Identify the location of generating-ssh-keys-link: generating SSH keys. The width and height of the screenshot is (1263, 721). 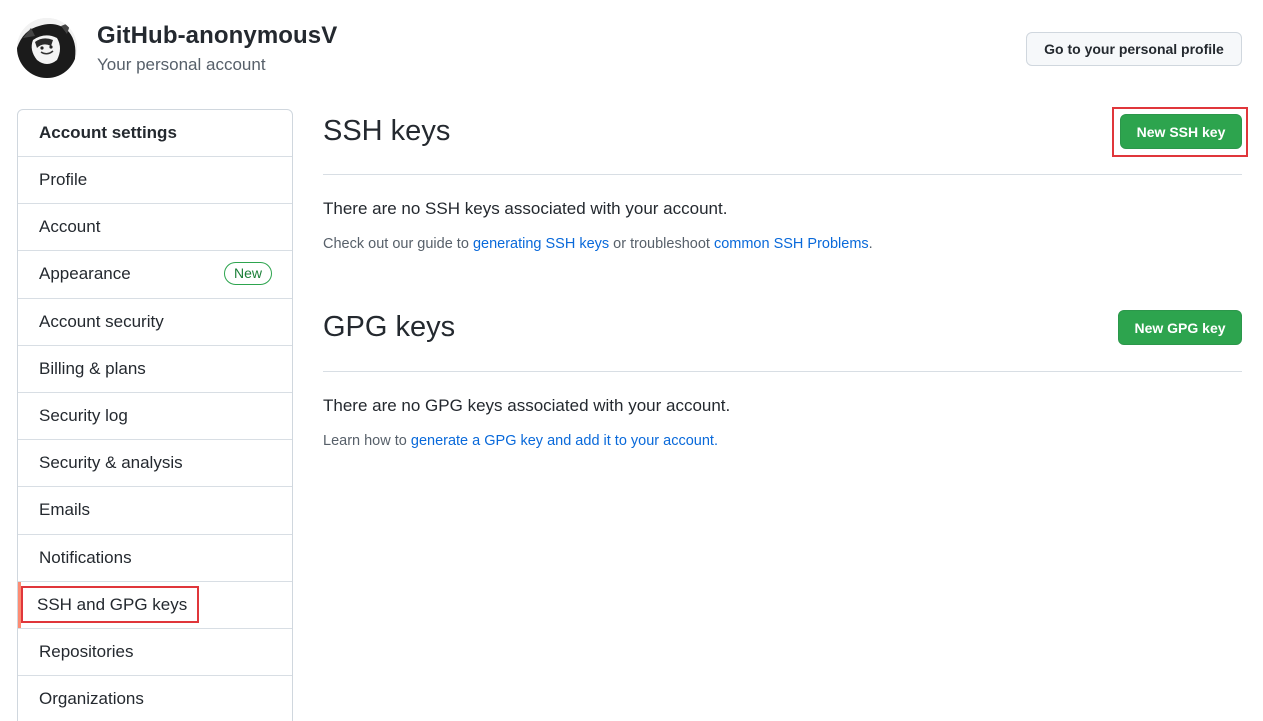
(541, 244).